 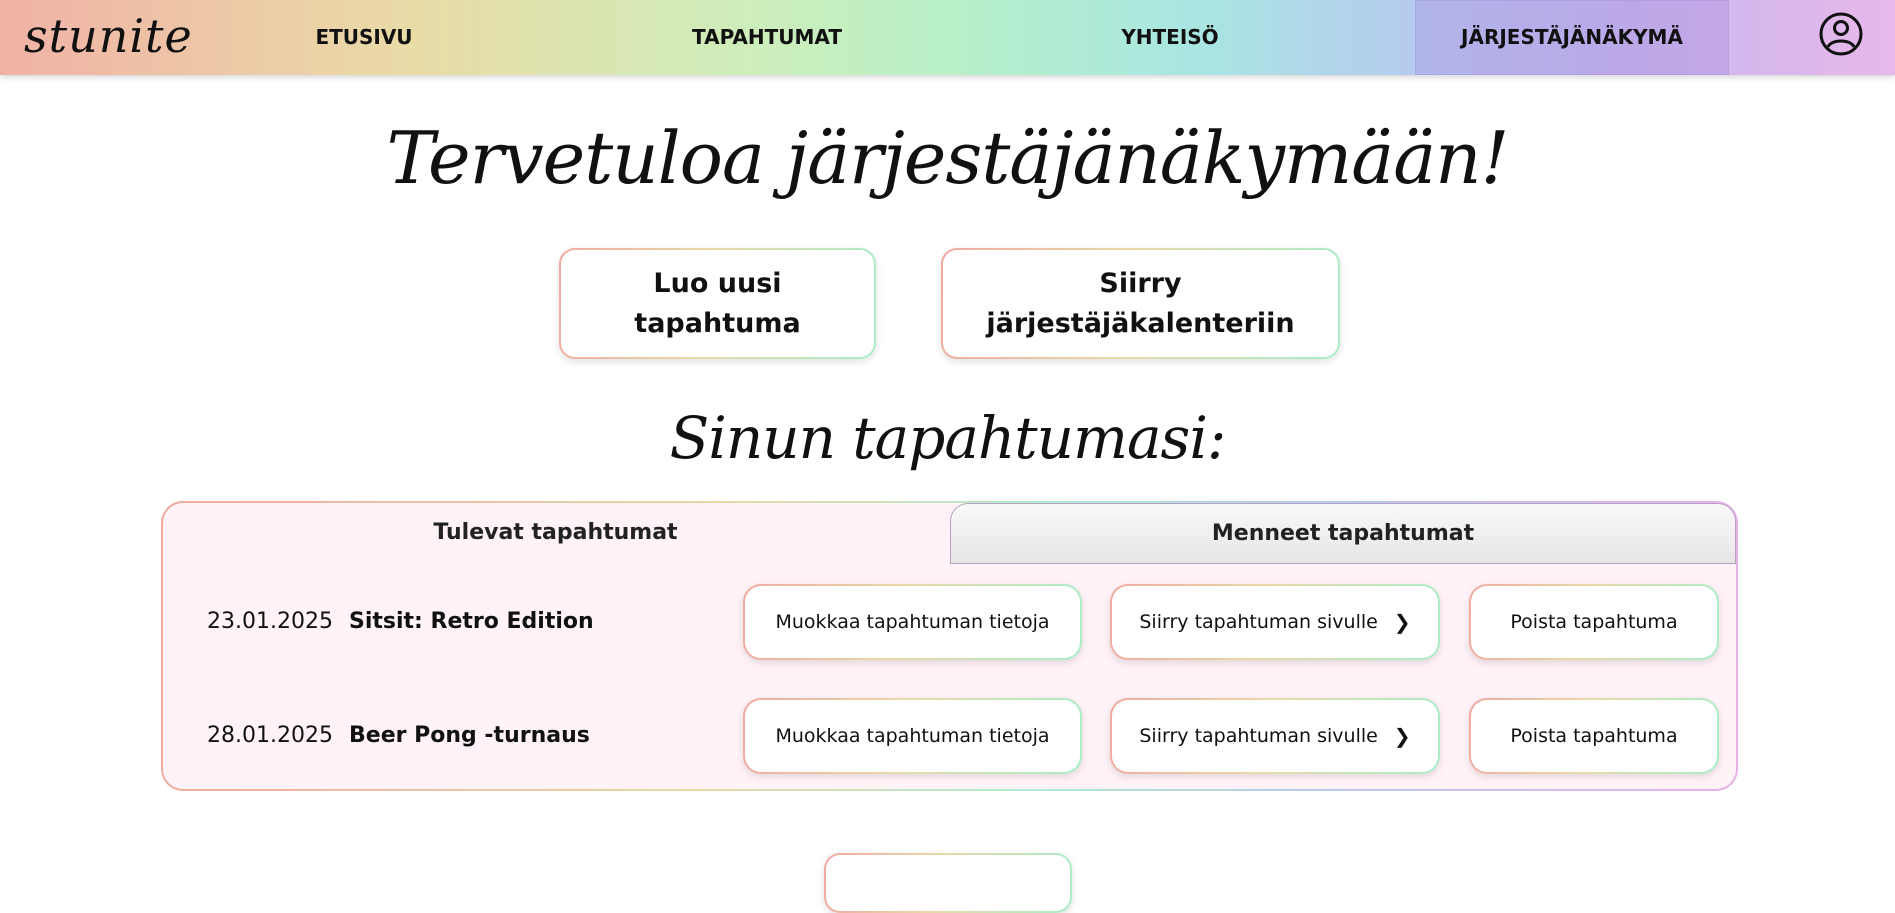 What do you see at coordinates (108, 36) in the screenshot?
I see `site-logo: stunite` at bounding box center [108, 36].